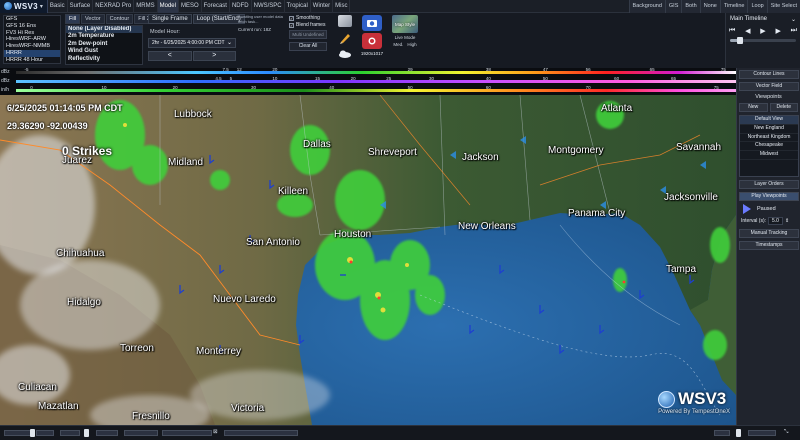  Describe the element at coordinates (170, 19) in the screenshot. I see `frame-tab: Single Frame` at that location.